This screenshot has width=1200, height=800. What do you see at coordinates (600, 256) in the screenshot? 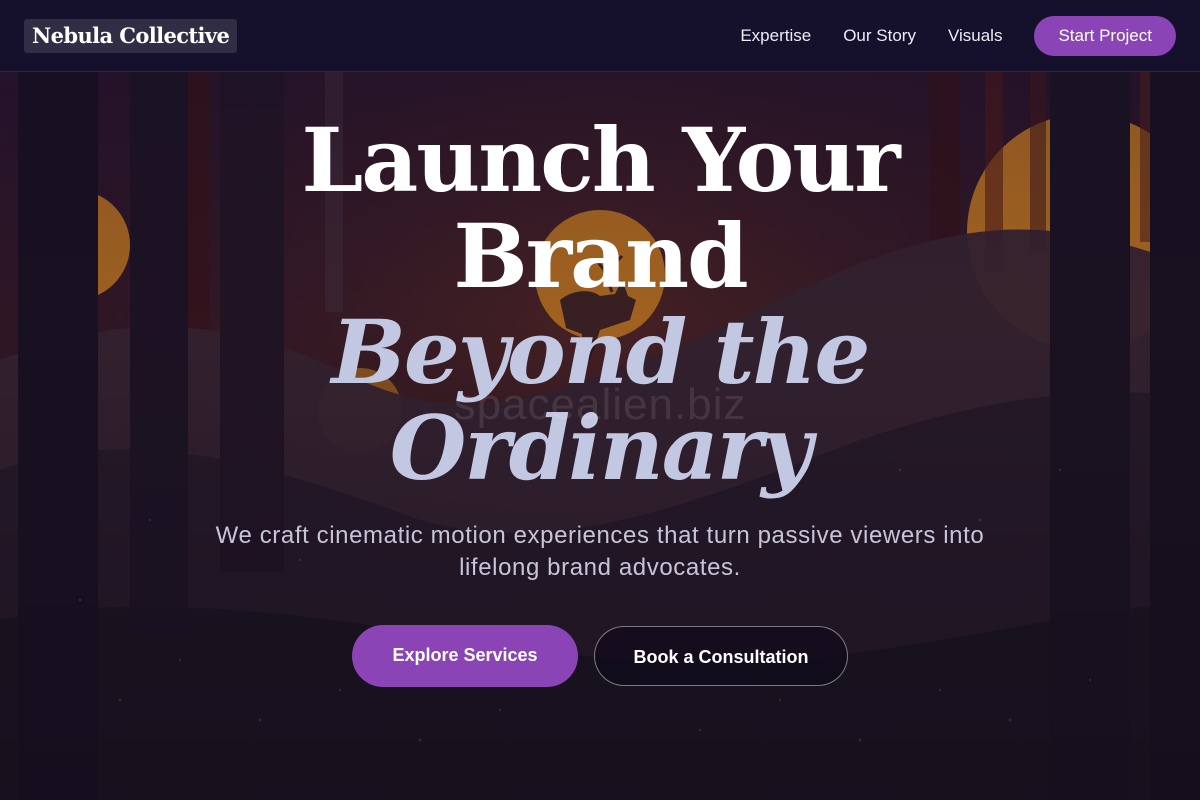
I see `headline-line-2: Brand` at bounding box center [600, 256].